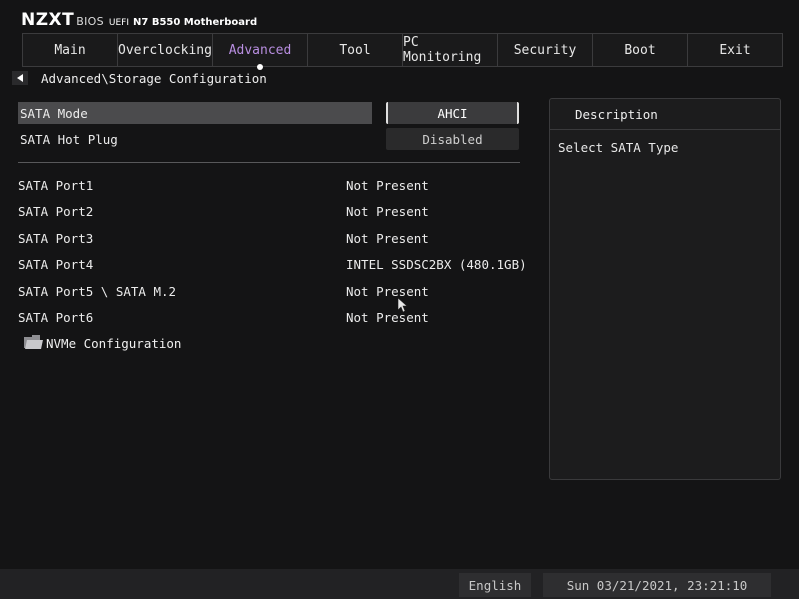 The width and height of the screenshot is (799, 599). I want to click on brand-model: N7 B550 Motherboard, so click(195, 22).